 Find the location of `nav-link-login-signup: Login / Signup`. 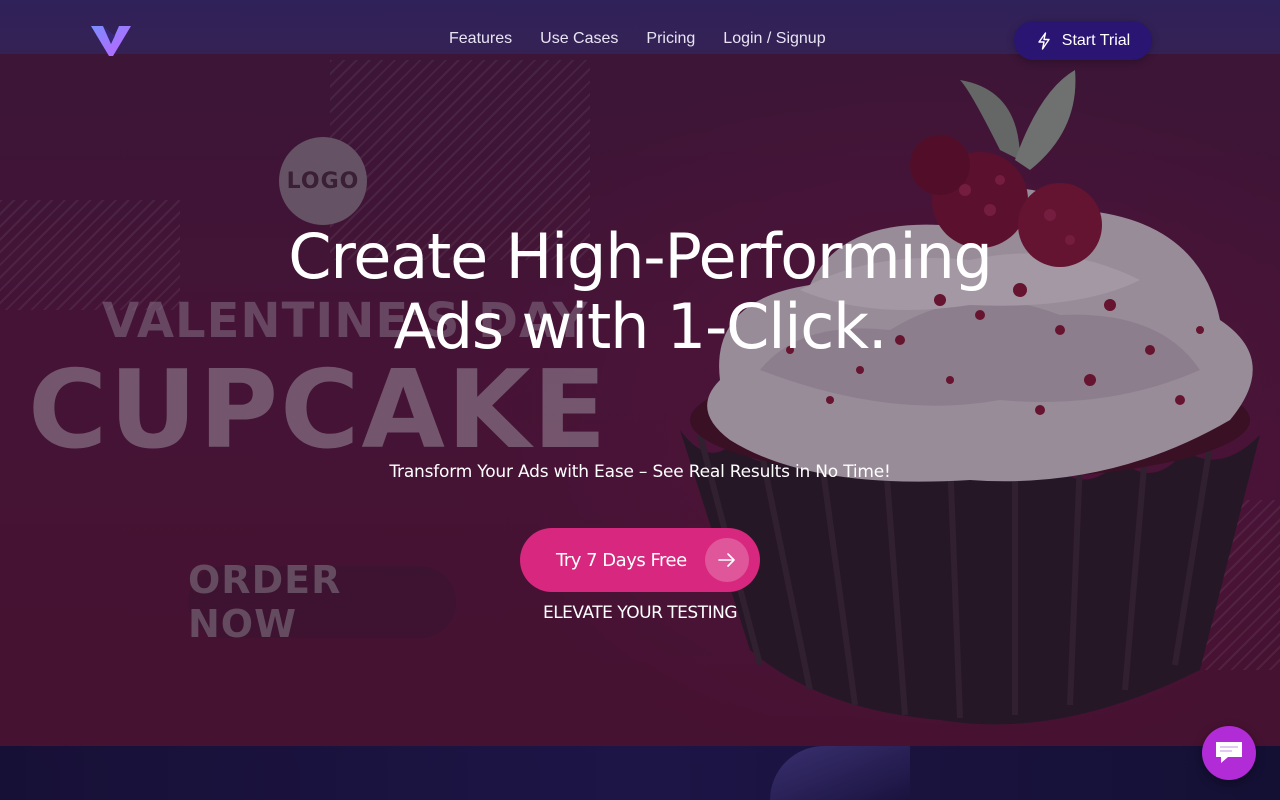

nav-link-login-signup: Login / Signup is located at coordinates (774, 39).